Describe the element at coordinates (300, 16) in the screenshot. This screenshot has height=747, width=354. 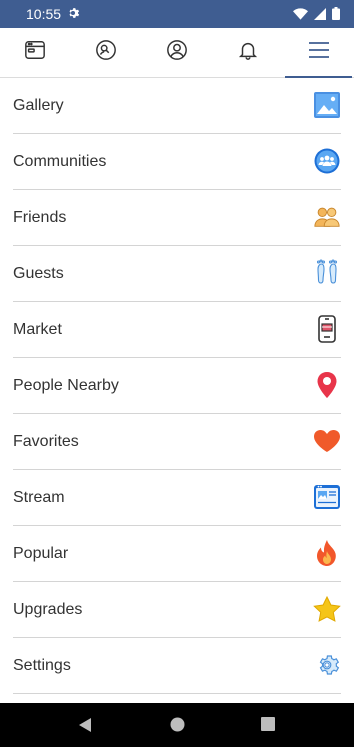
I see `wifi-icon` at that location.